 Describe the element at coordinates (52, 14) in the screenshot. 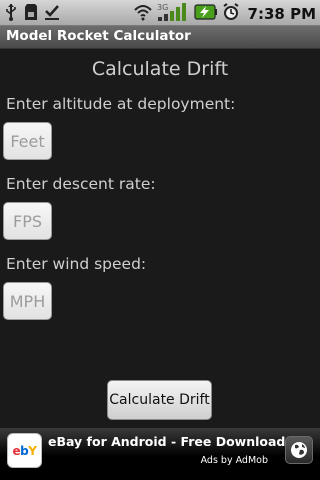

I see `download-done-icon` at that location.